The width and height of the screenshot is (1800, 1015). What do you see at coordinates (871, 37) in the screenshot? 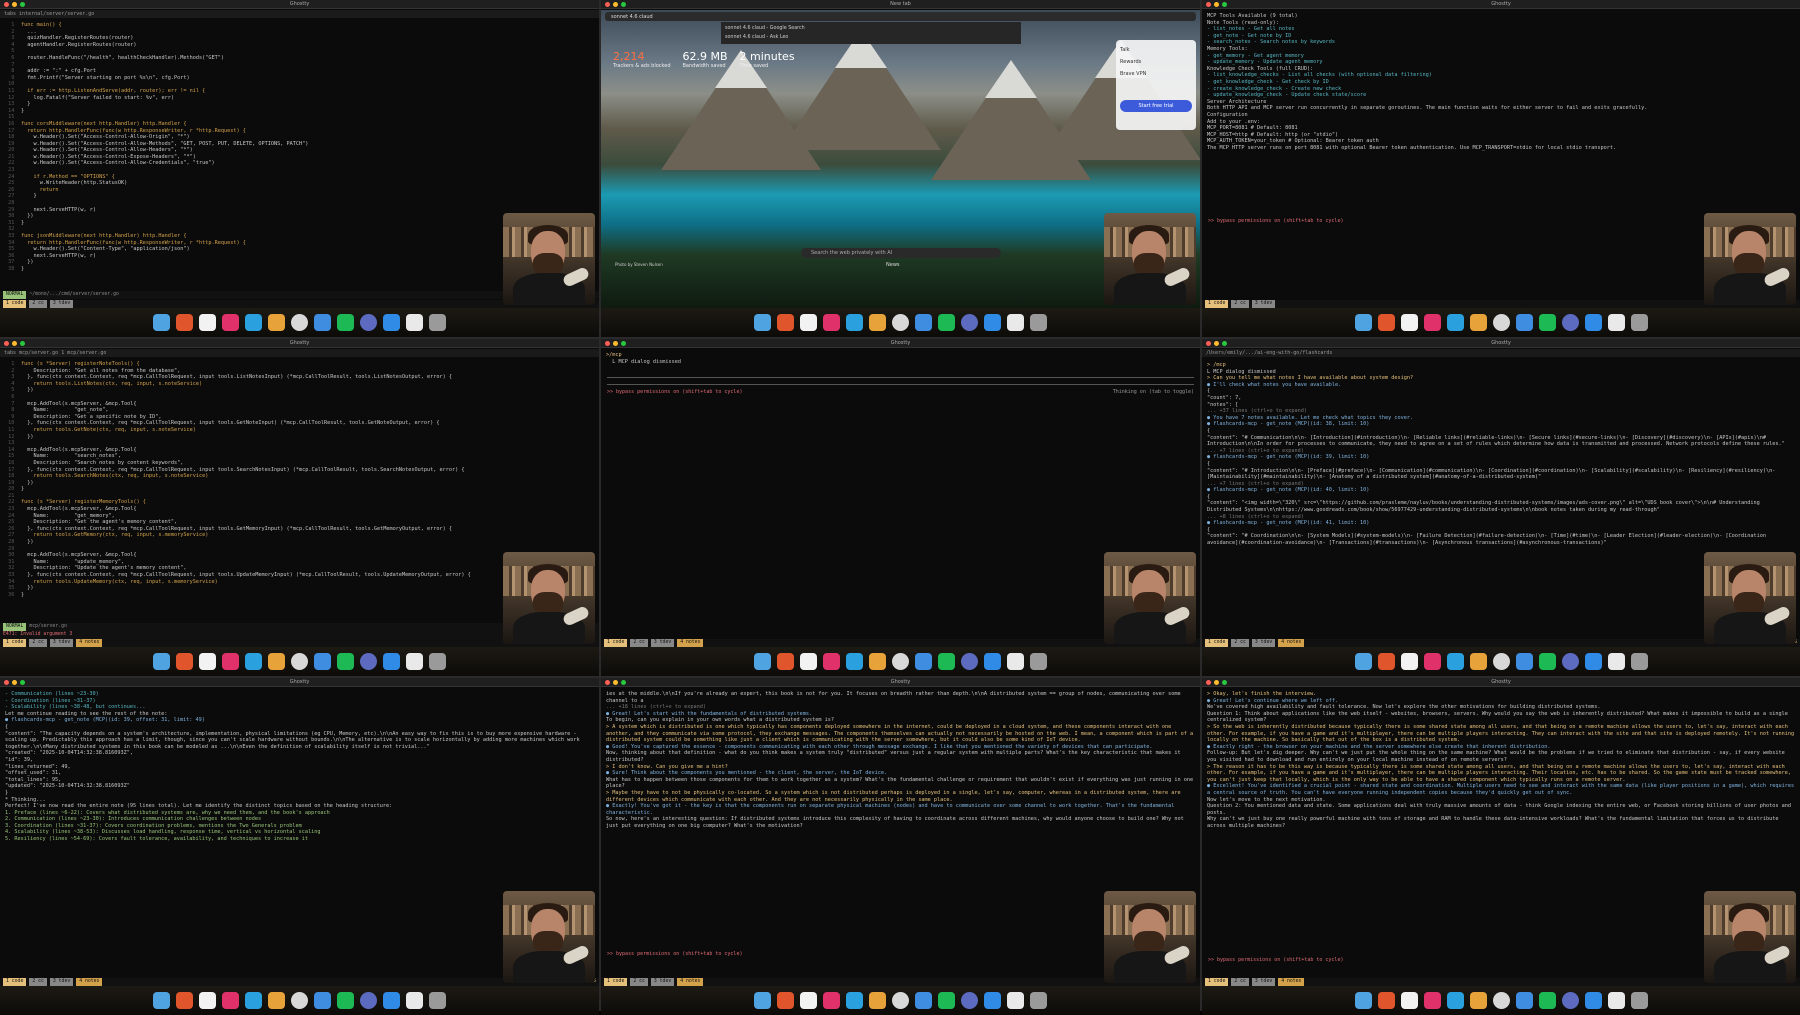
I see `suggestion-item: sonnet 4.6 claud - Ask Leo` at bounding box center [871, 37].